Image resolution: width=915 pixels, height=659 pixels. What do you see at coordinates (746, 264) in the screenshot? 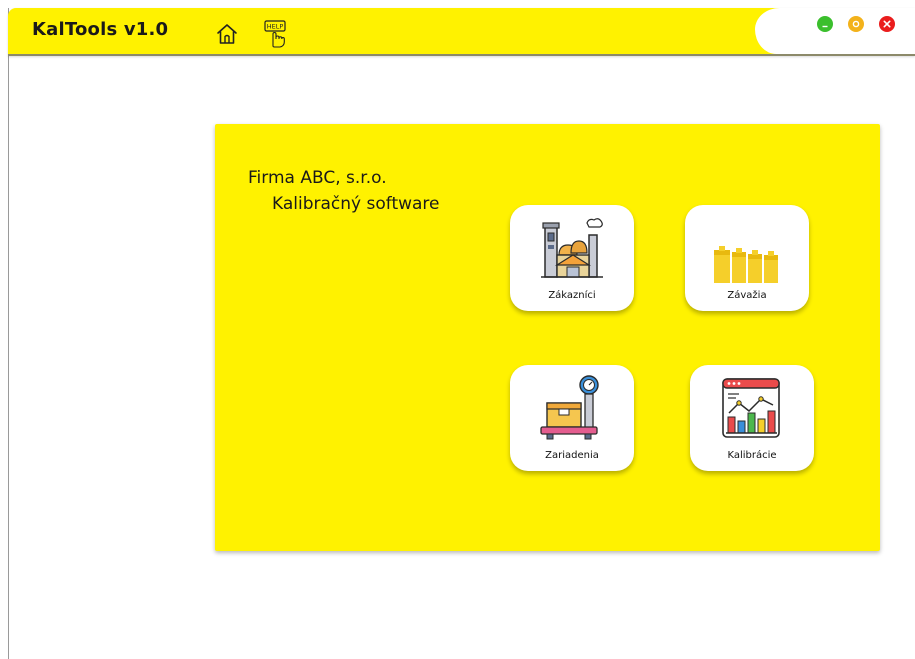
I see `weights-icon` at bounding box center [746, 264].